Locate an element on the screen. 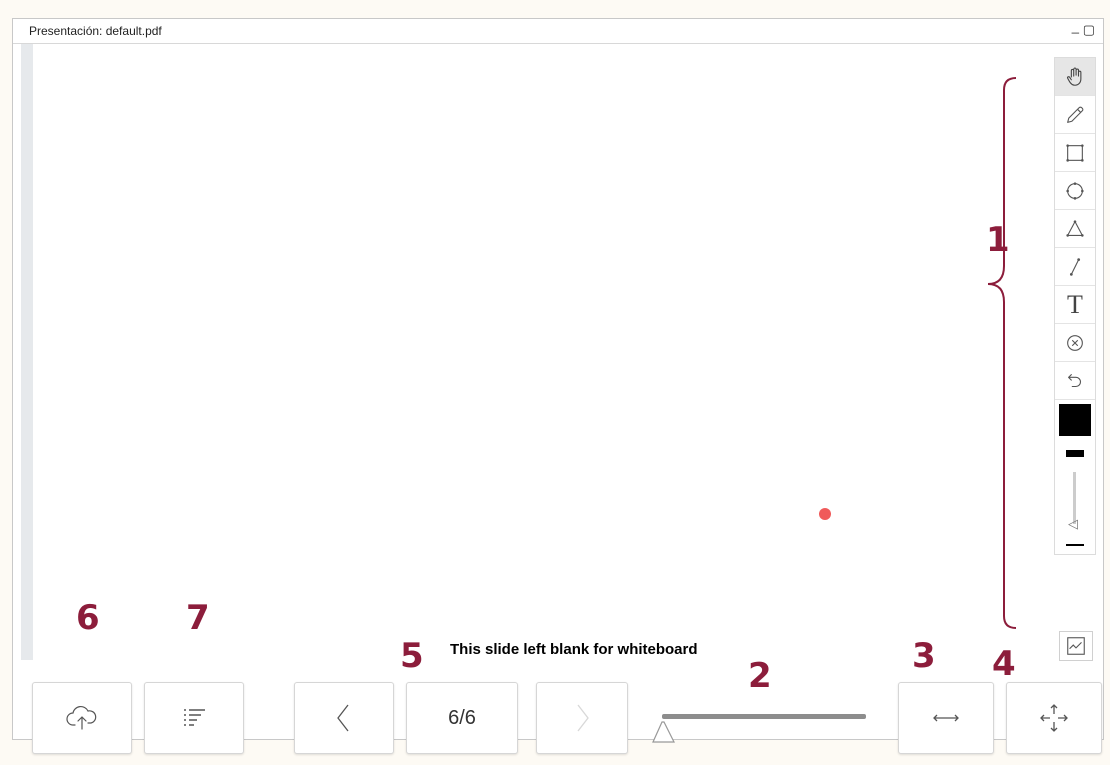 Image resolution: width=1110 pixels, height=765 pixels. annotation-number-7: 7 is located at coordinates (198, 618).